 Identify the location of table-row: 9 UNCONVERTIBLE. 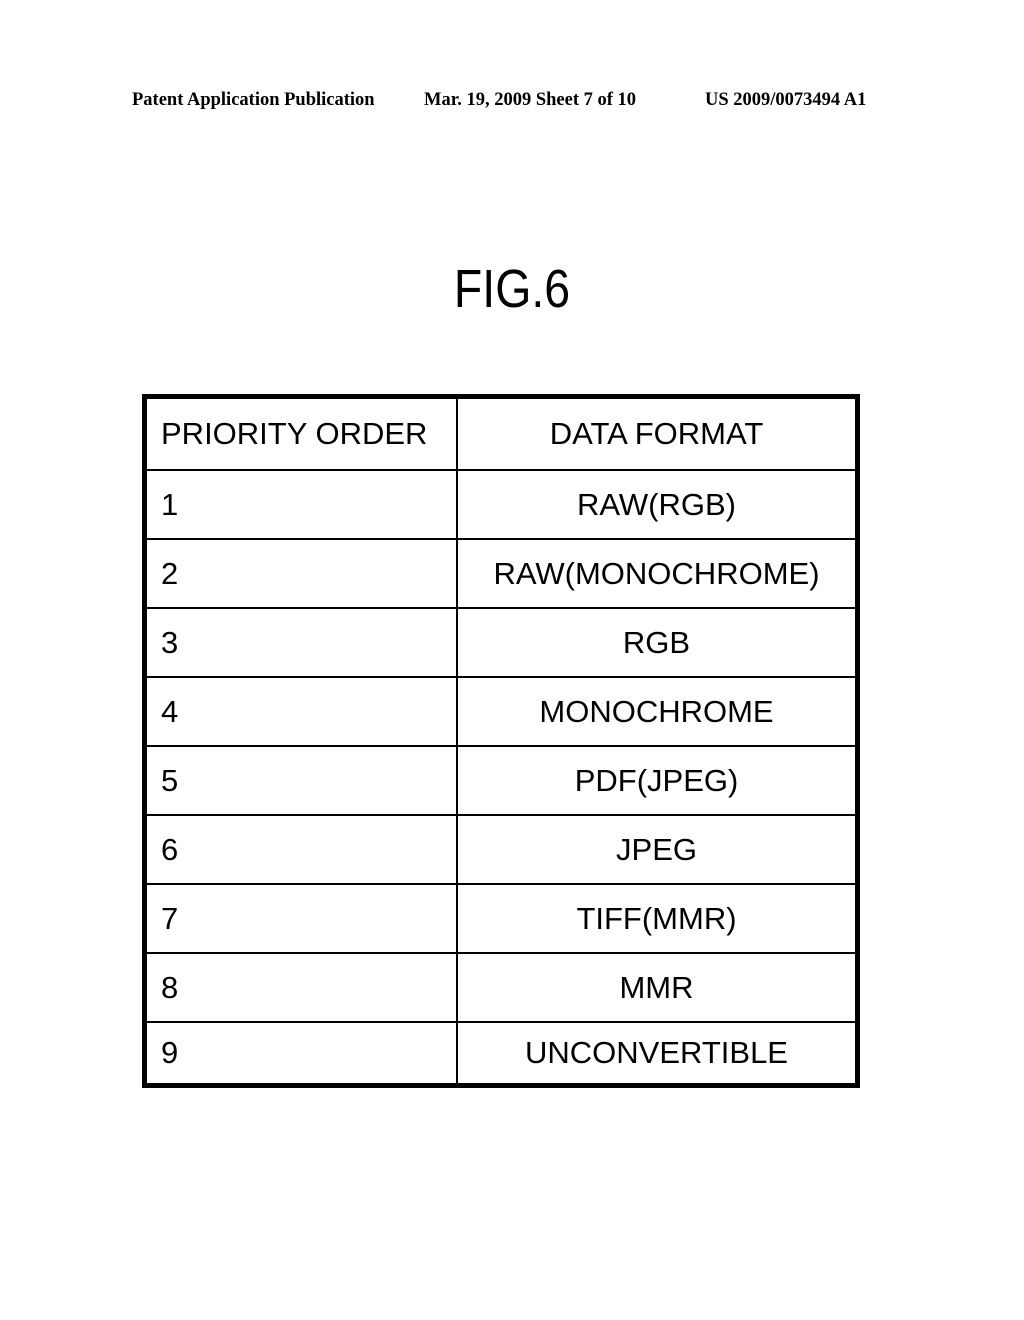
(501, 1053).